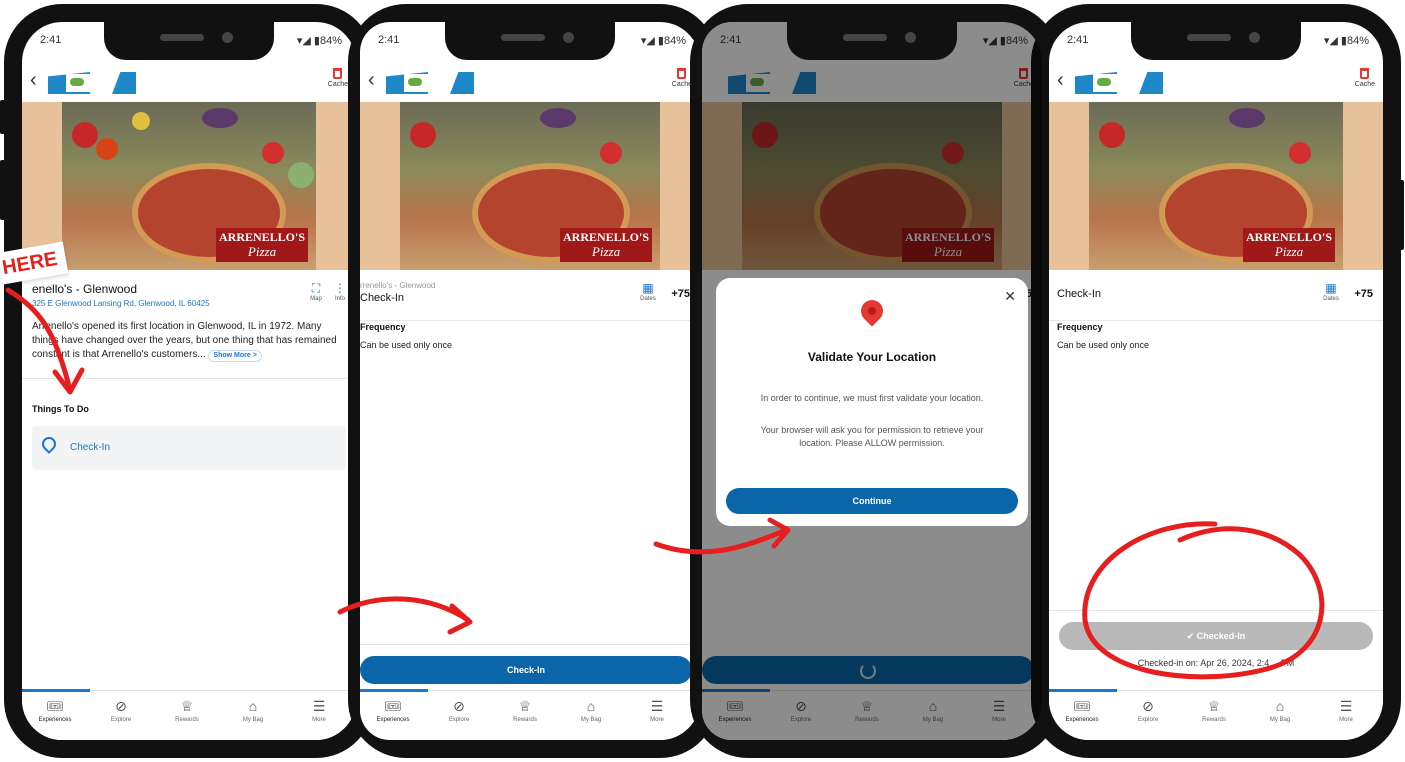 The height and width of the screenshot is (762, 1405). Describe the element at coordinates (526, 670) in the screenshot. I see `checkin-button: Check-In` at that location.